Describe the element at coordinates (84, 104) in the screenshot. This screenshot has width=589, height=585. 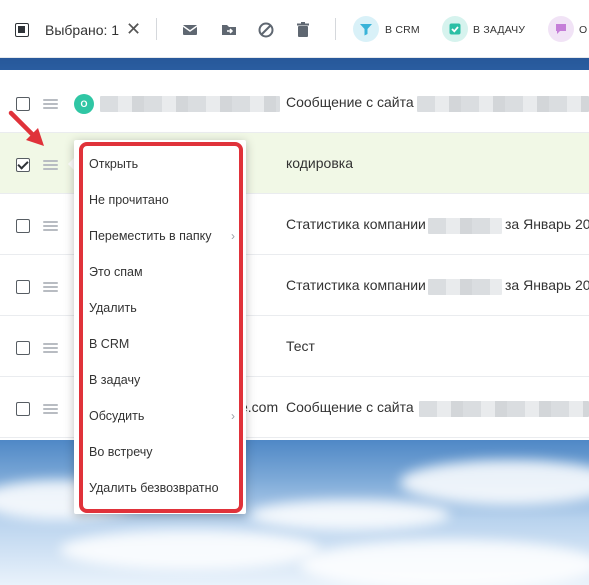
I see `avatar: О` at that location.